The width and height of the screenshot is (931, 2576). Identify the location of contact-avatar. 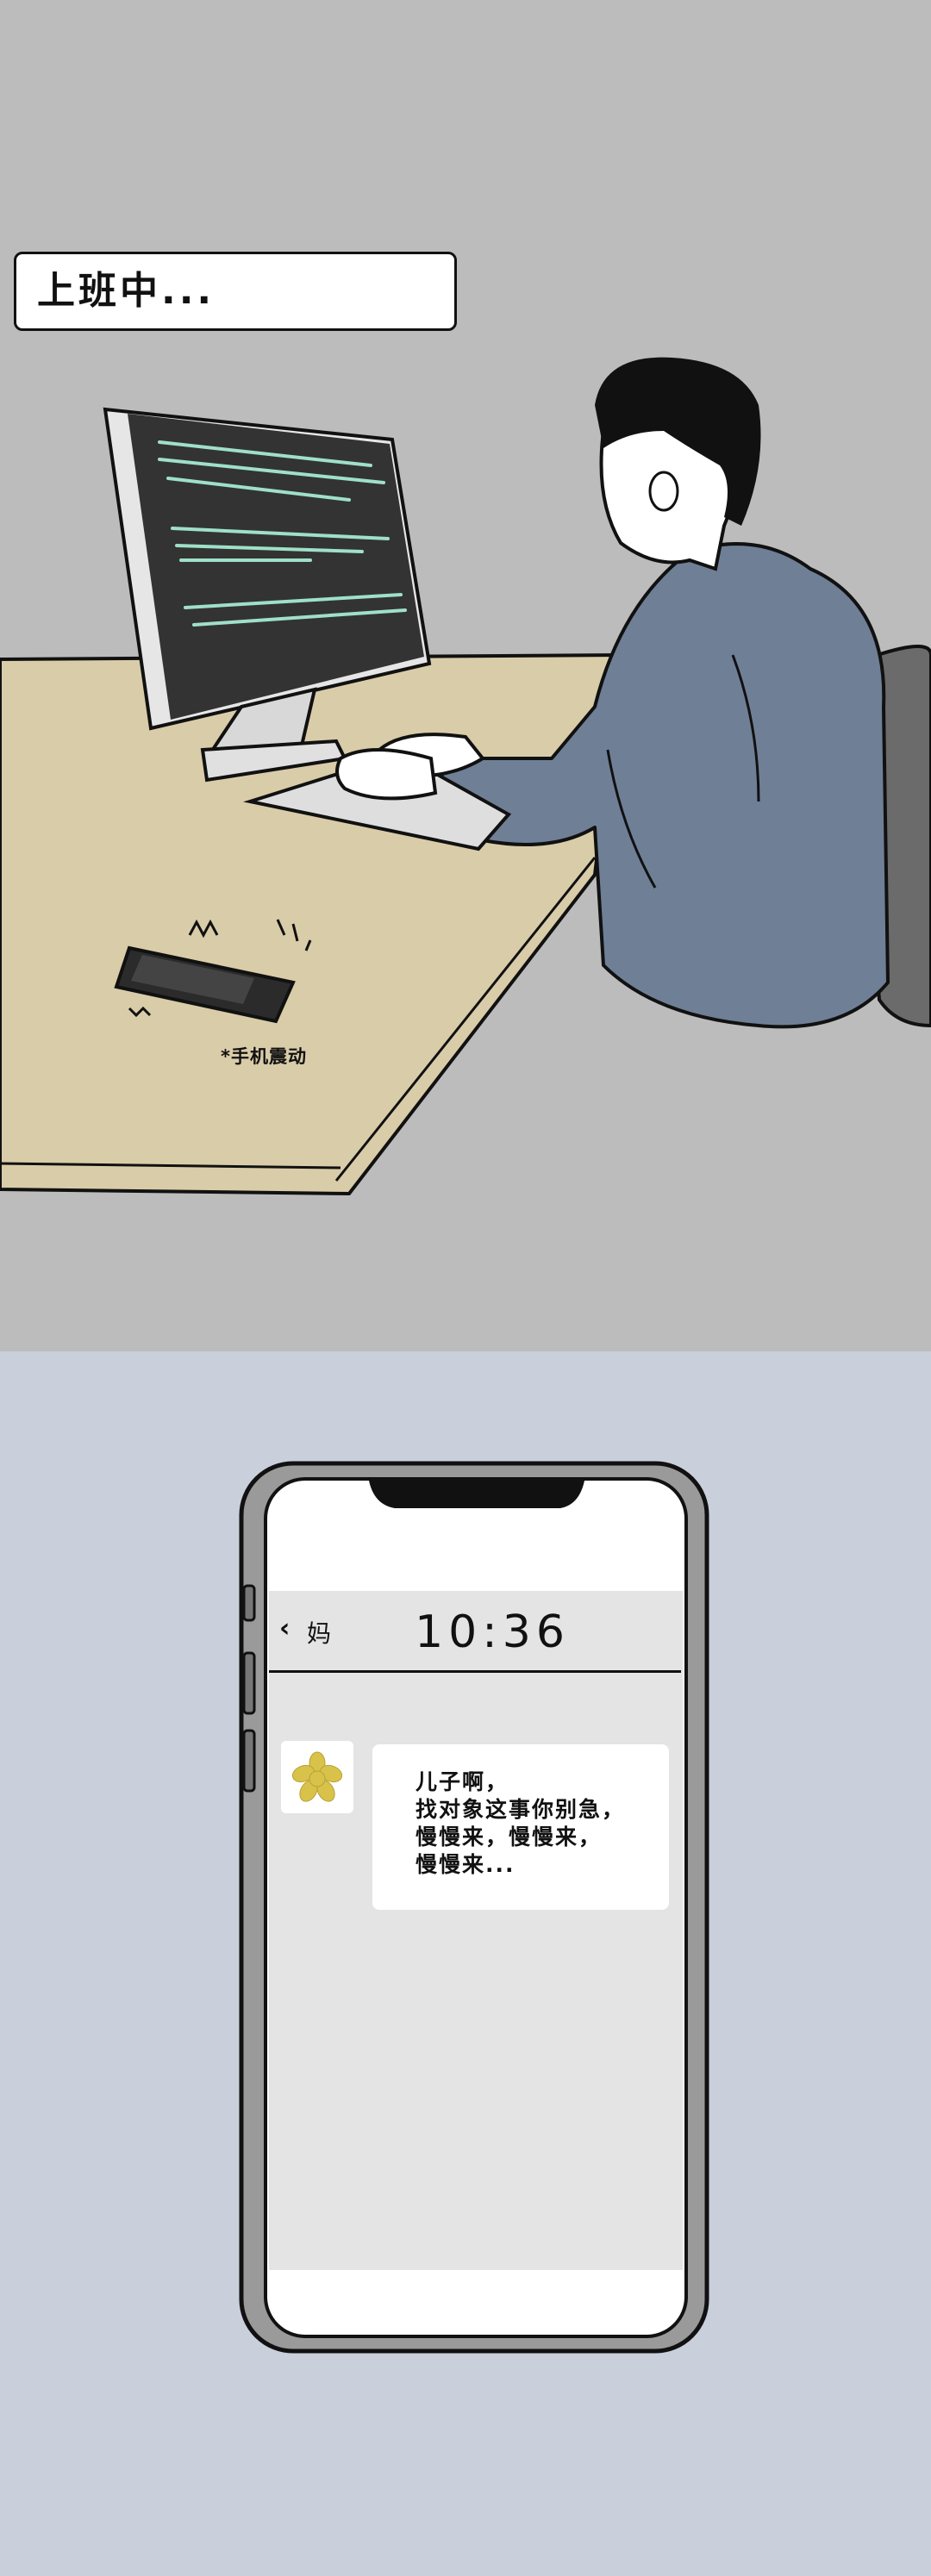
(317, 1777).